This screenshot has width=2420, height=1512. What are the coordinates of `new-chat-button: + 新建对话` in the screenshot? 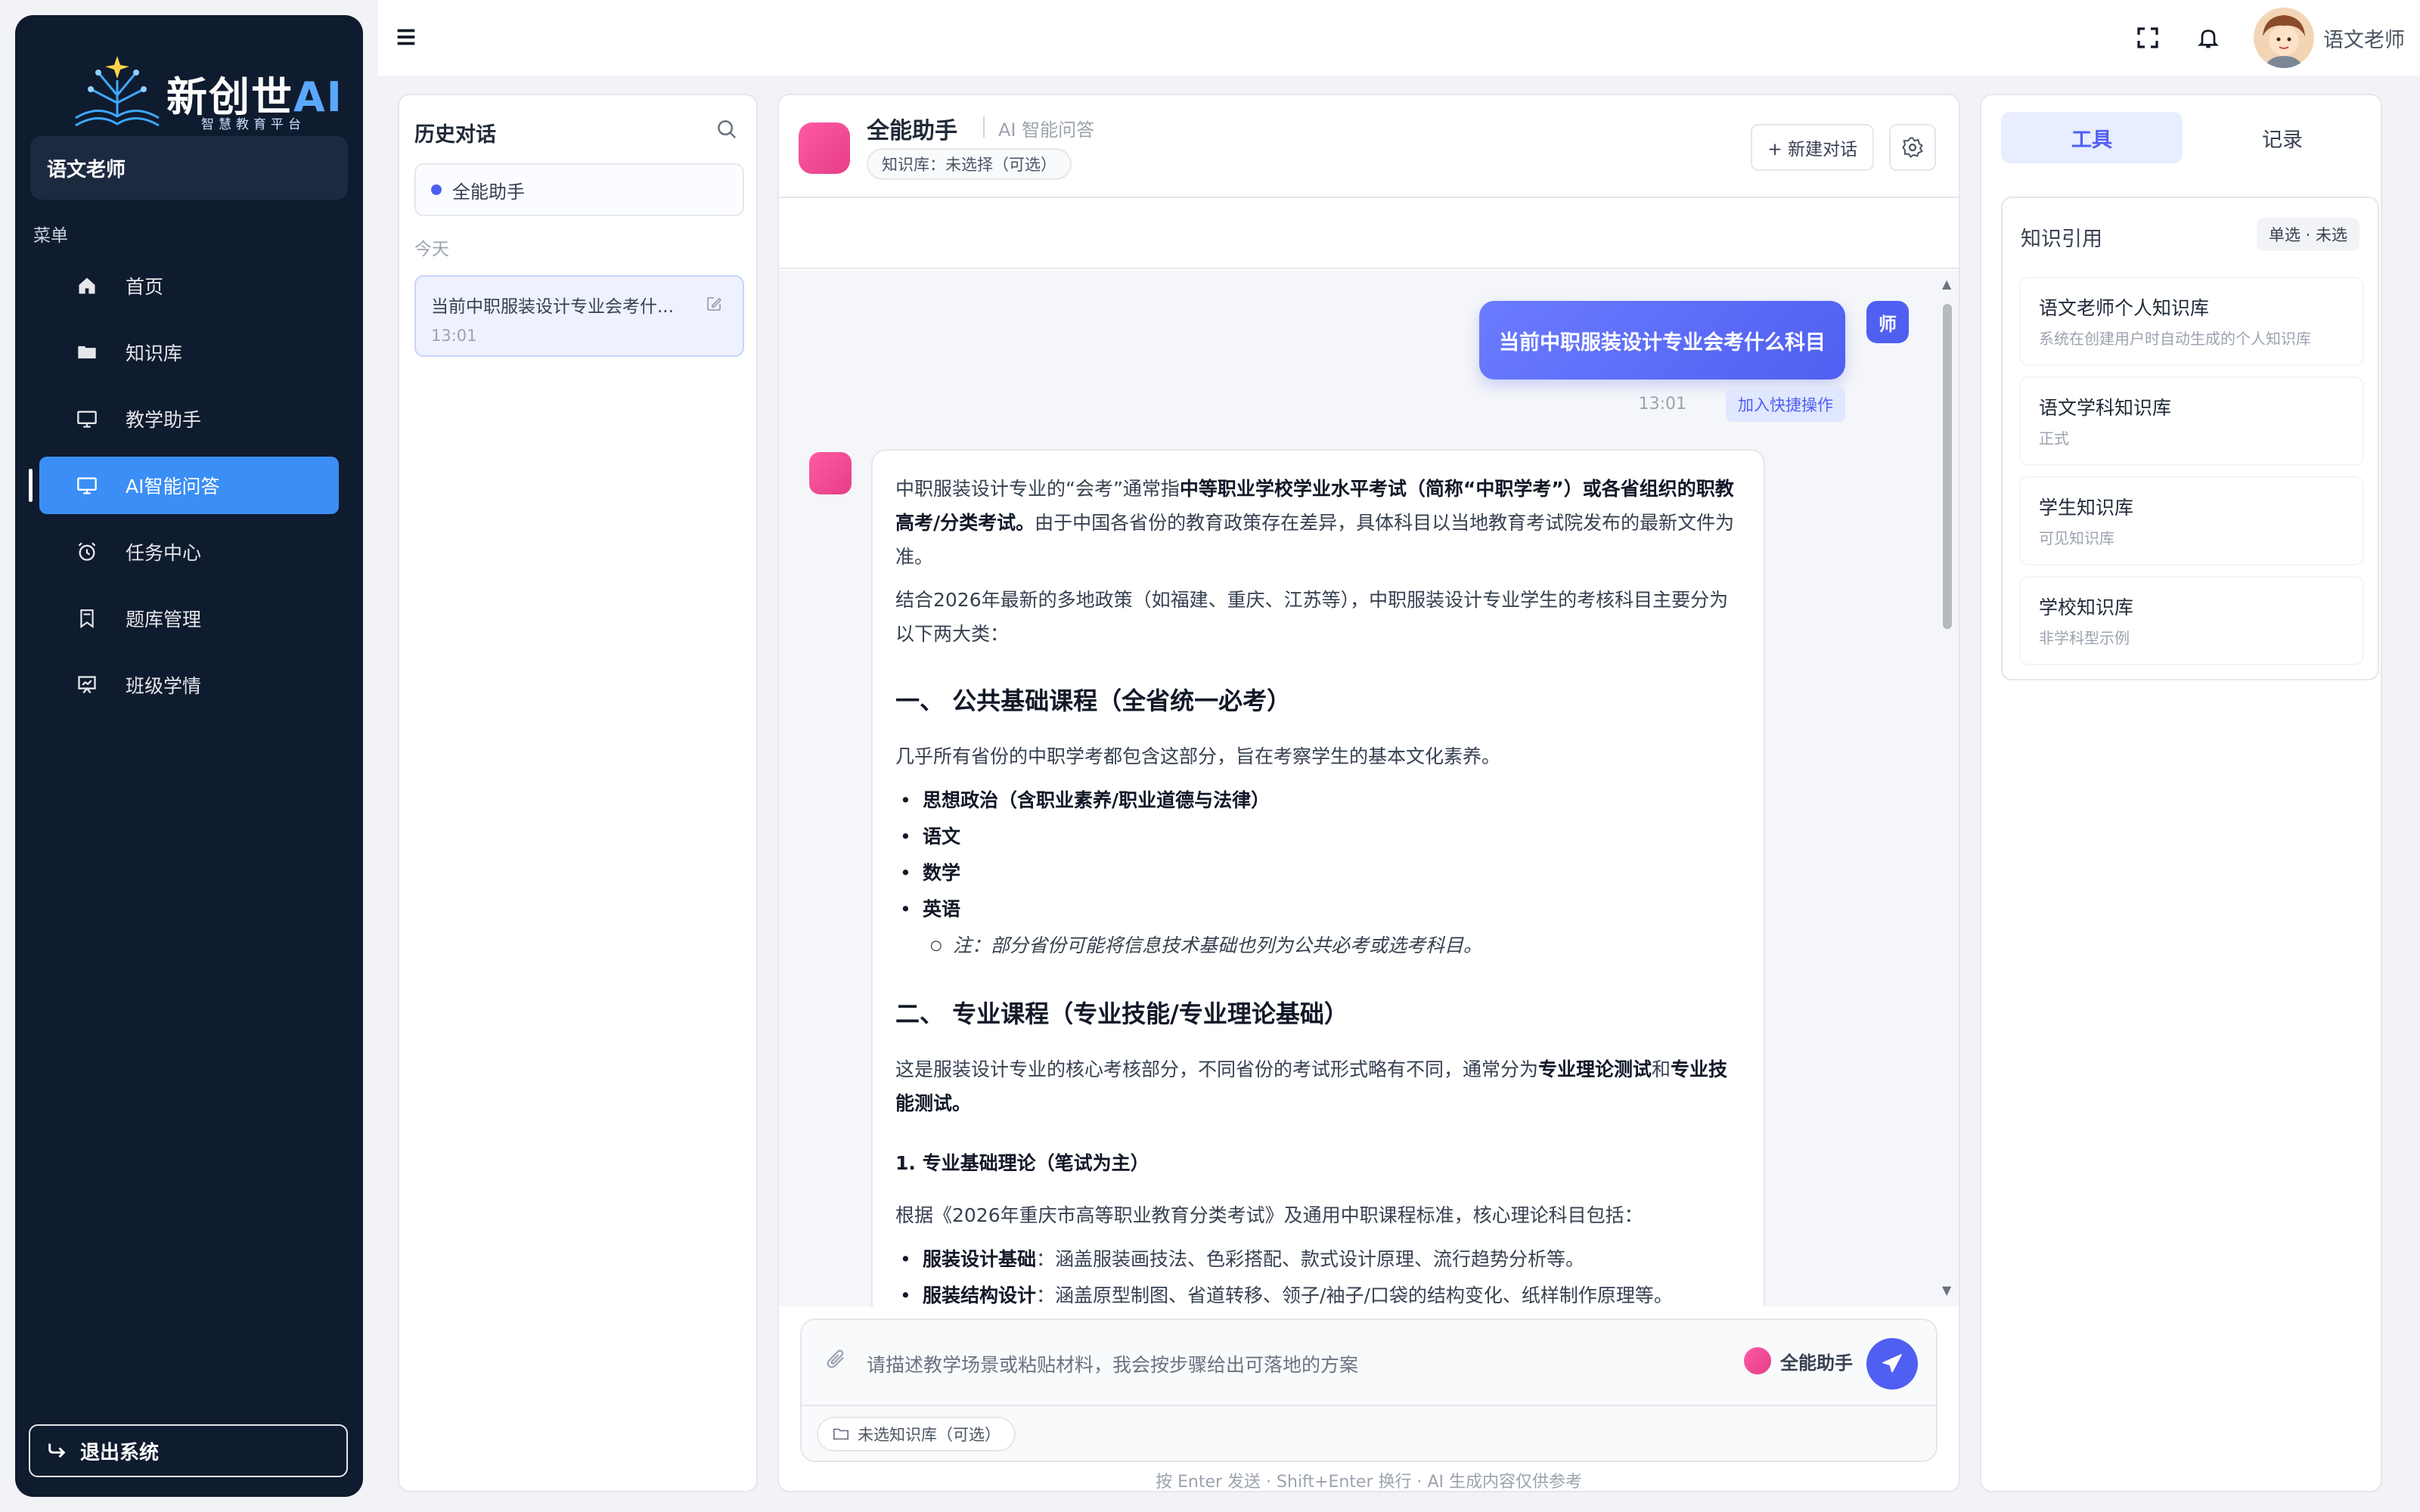 It's located at (1812, 147).